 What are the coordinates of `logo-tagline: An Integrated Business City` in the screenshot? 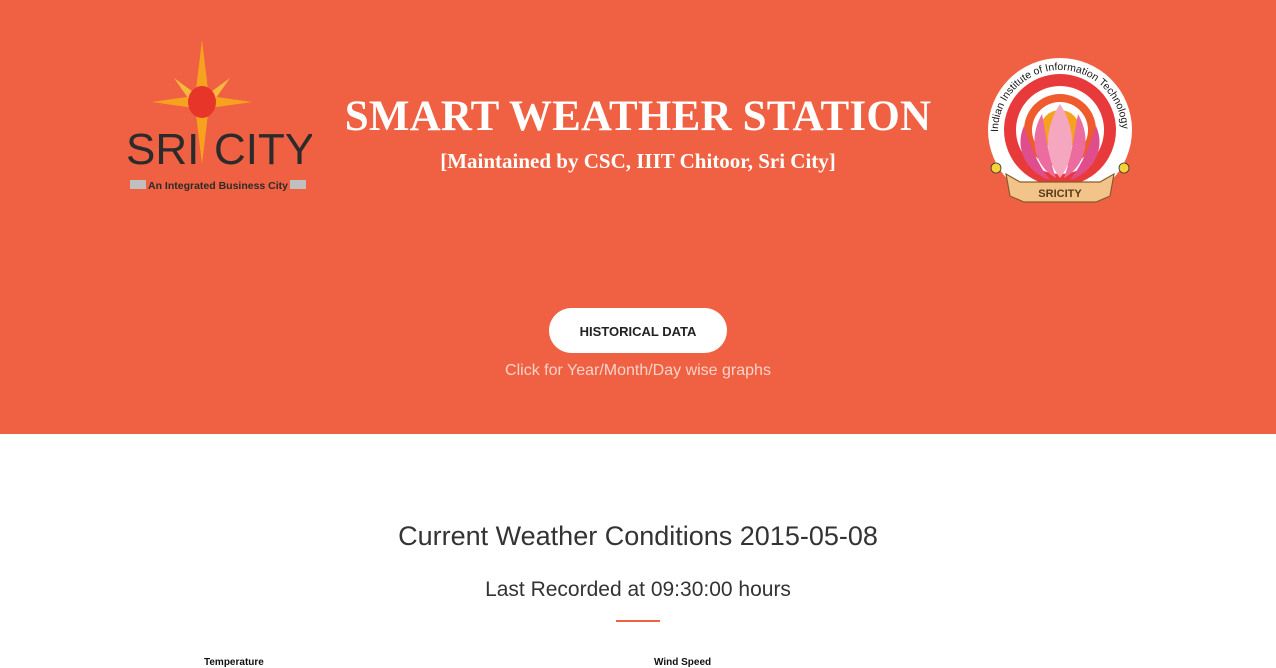 It's located at (218, 186).